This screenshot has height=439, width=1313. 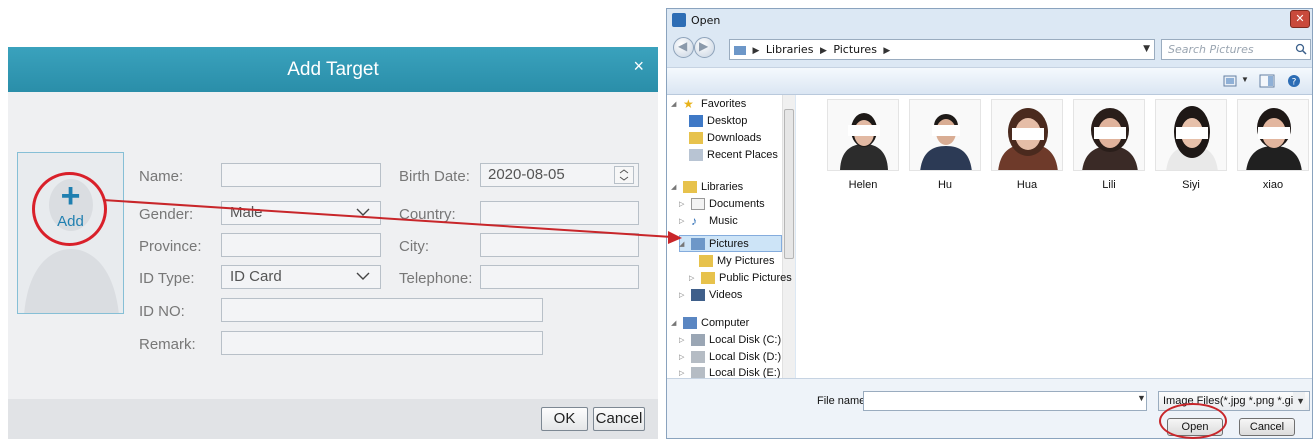 What do you see at coordinates (161, 176) in the screenshot?
I see `name-label: Name:` at bounding box center [161, 176].